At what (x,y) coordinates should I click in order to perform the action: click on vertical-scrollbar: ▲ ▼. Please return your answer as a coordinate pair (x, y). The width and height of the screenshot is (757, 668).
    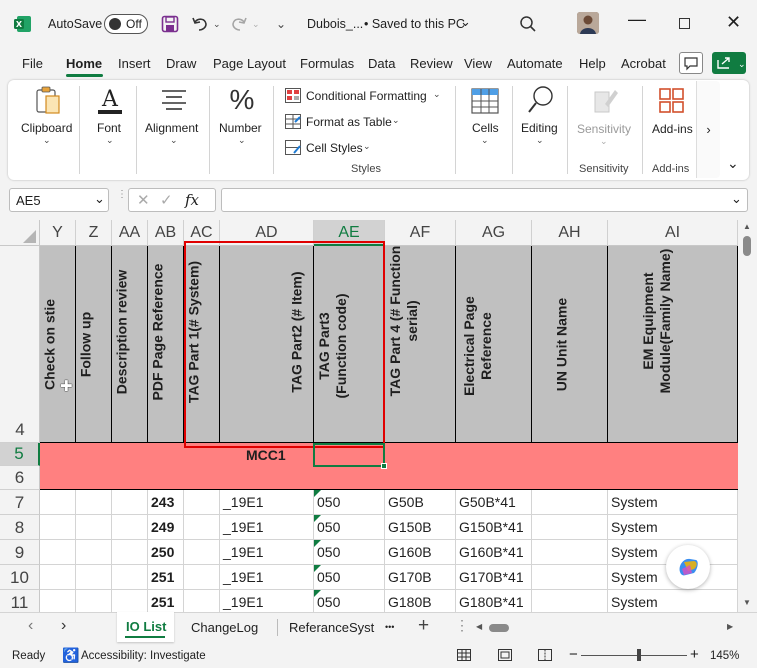
    Looking at the image, I should click on (747, 416).